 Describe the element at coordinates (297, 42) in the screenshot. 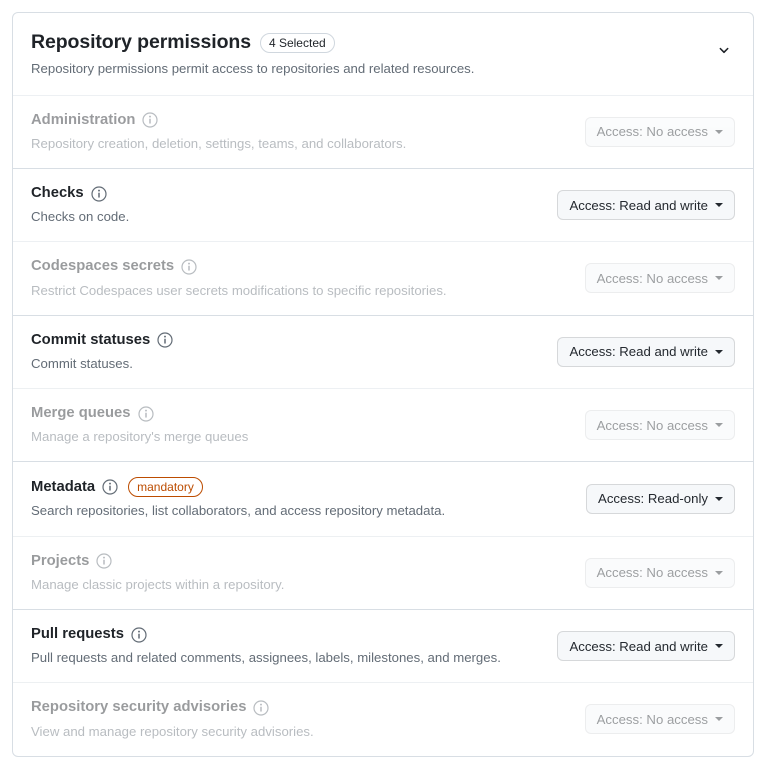

I see `selected-counter-badge: 4 Selected` at that location.